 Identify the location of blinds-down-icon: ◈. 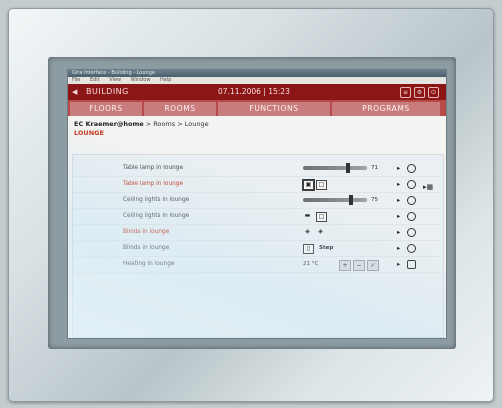
(320, 232).